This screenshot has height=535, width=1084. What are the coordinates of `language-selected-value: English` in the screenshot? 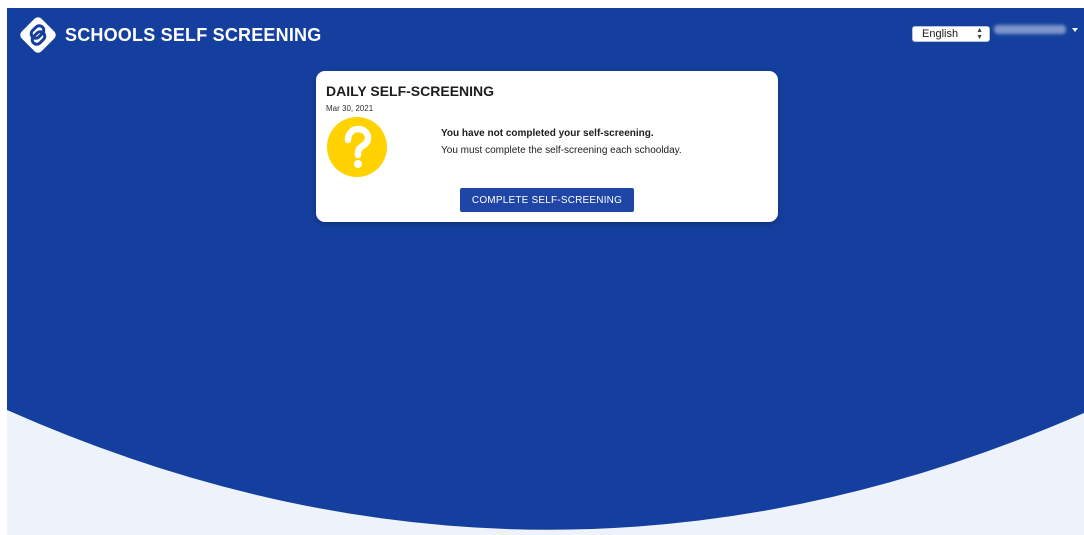 It's located at (940, 34).